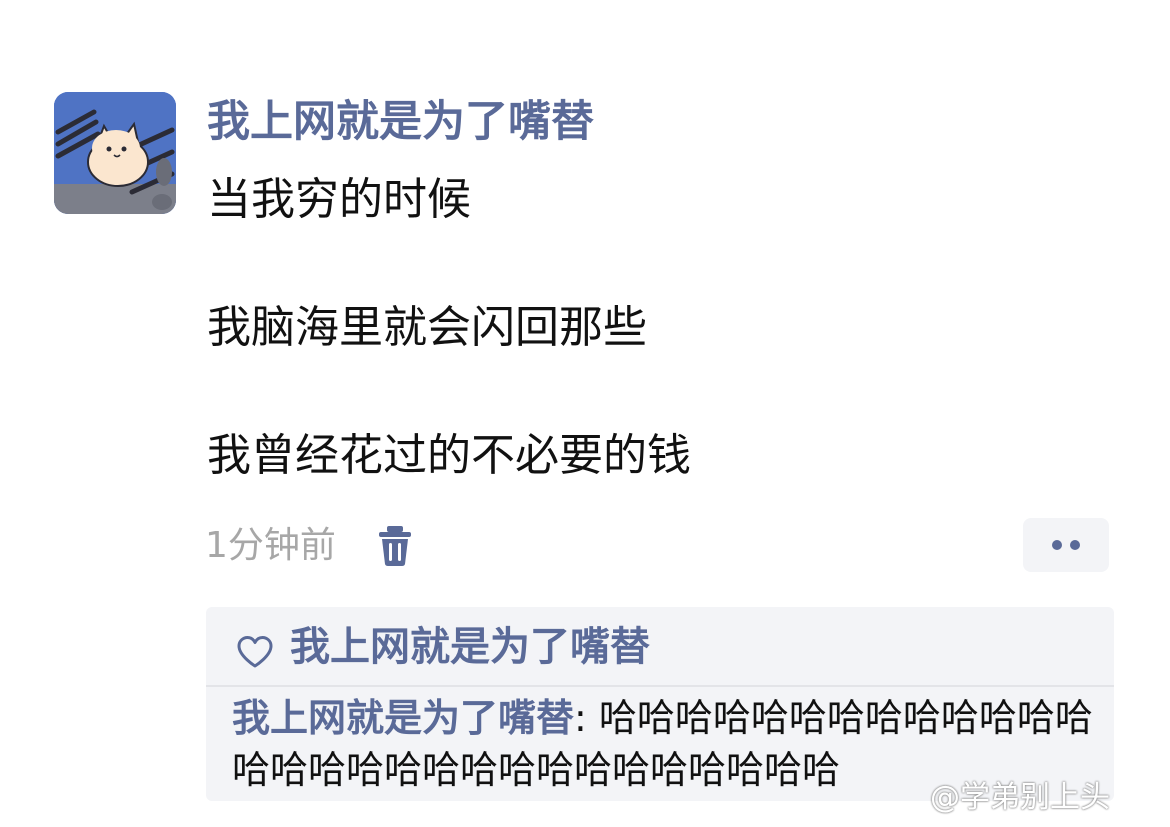  I want to click on post-timestamp: 1分钟前, so click(270, 545).